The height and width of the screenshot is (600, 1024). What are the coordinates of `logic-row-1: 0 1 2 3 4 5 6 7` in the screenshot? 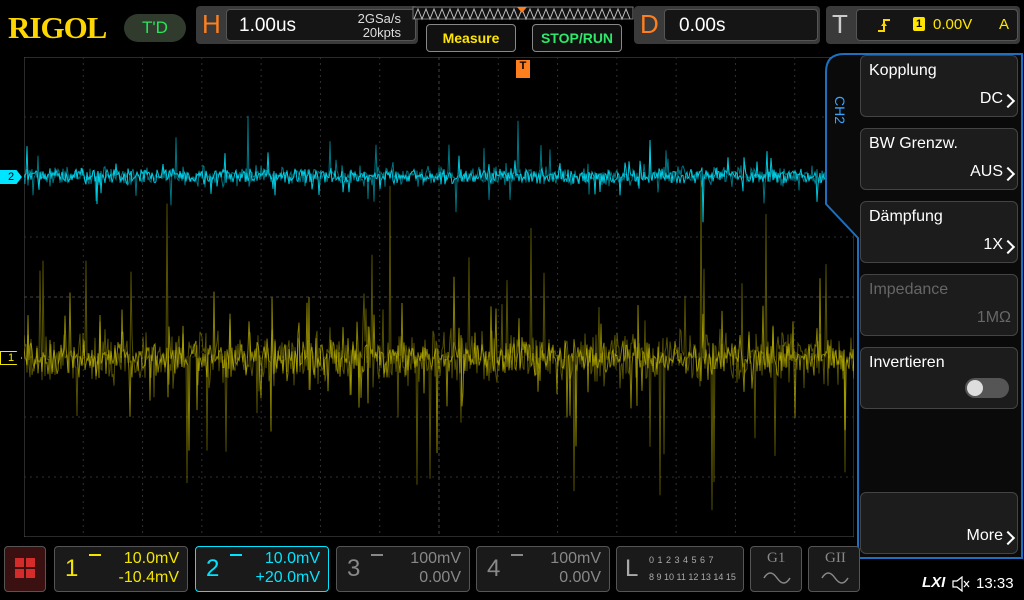 It's located at (682, 560).